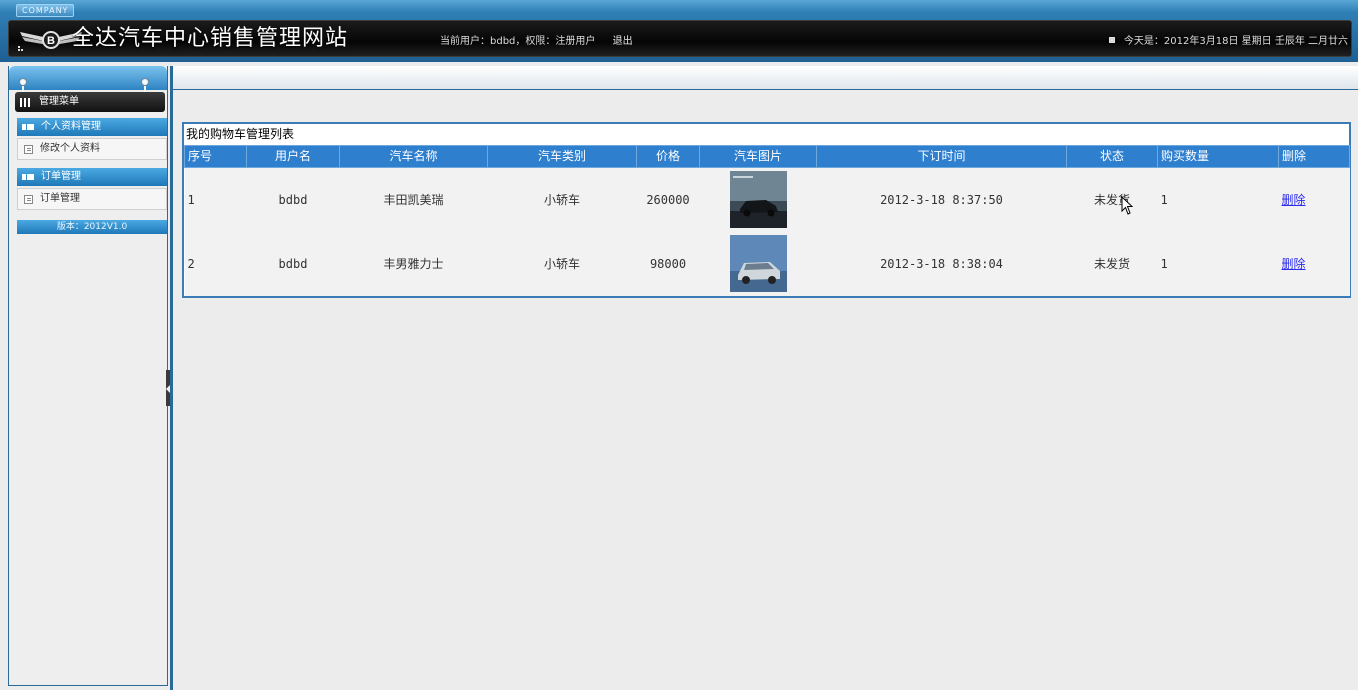 The image size is (1358, 690). What do you see at coordinates (210, 38) in the screenshot?
I see `site-title: 全达汽车中心销售管理网站` at bounding box center [210, 38].